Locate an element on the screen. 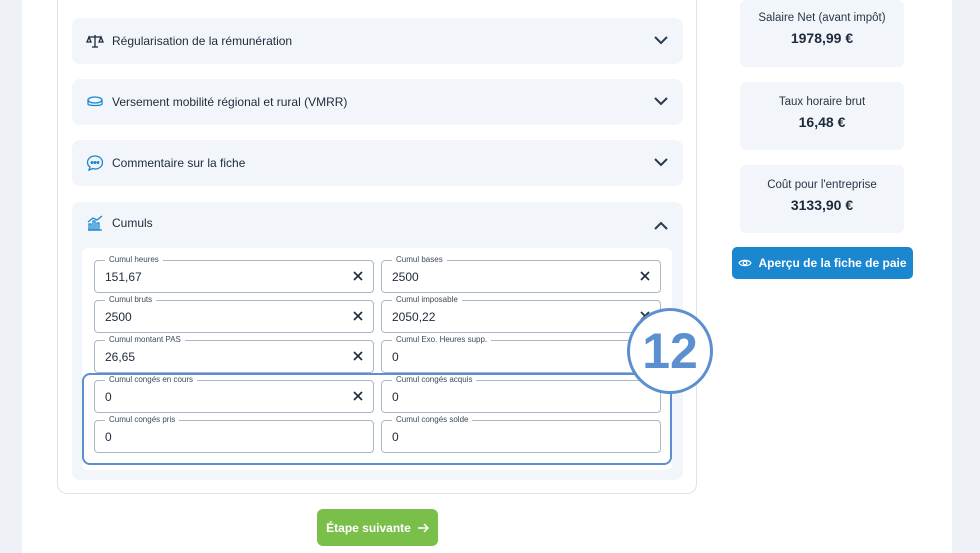 The height and width of the screenshot is (553, 980). accordion-title: Régularisation de la rémunération is located at coordinates (202, 41).